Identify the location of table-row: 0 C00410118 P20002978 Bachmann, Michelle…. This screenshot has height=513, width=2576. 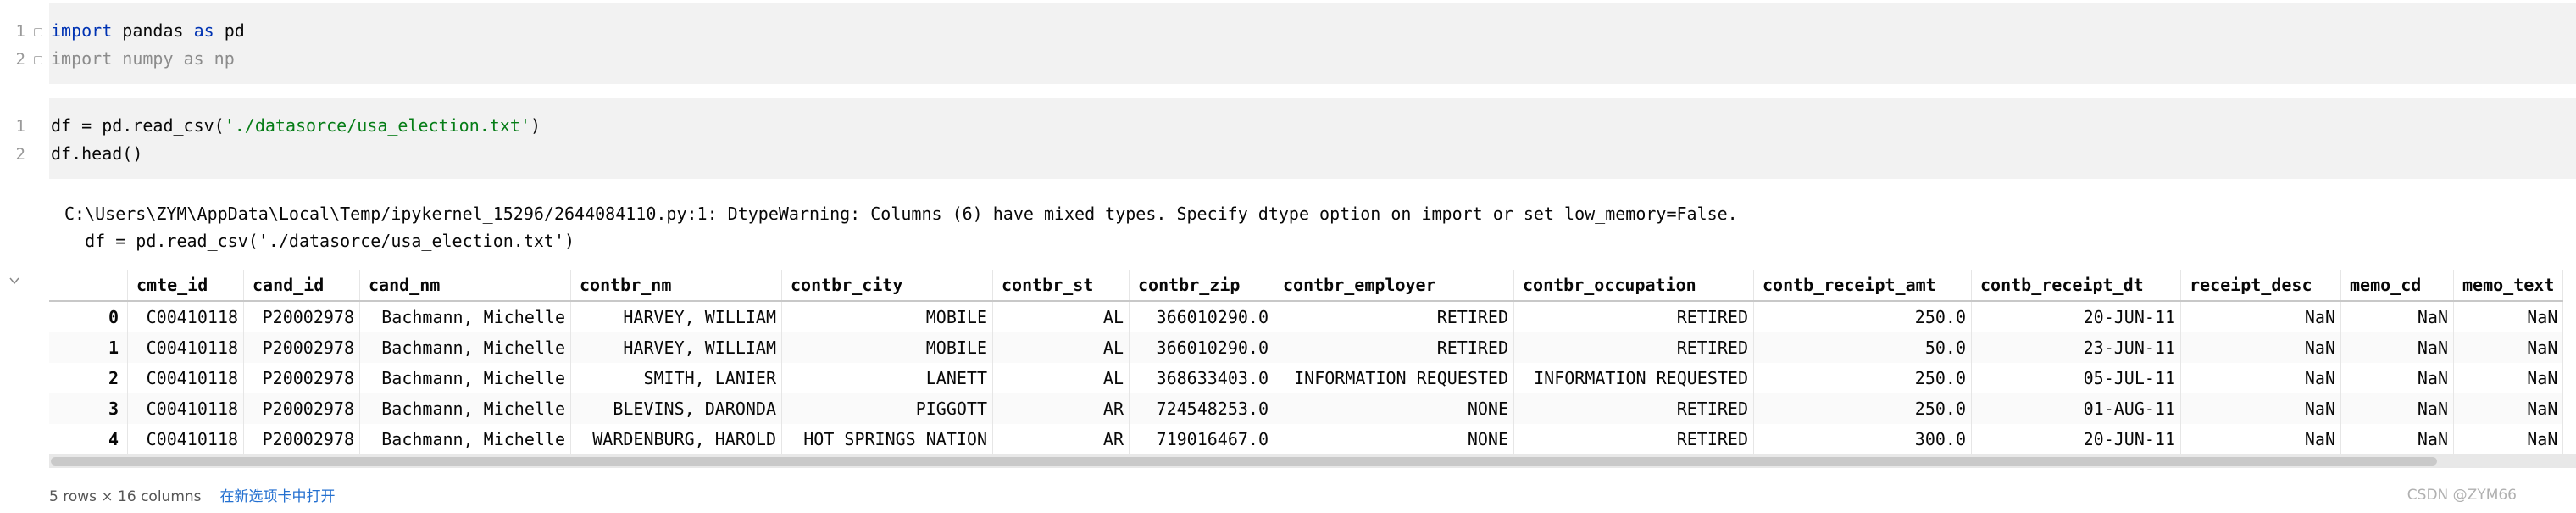
(1306, 317).